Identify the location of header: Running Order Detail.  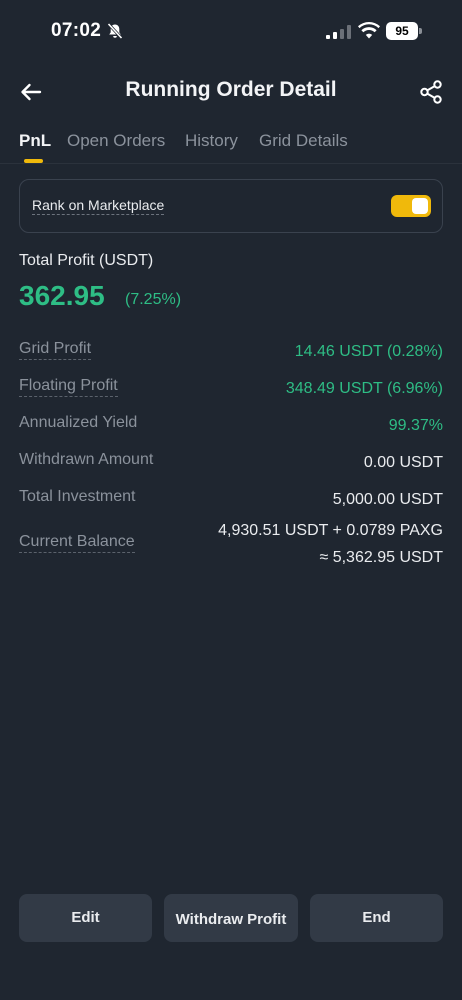
(231, 92).